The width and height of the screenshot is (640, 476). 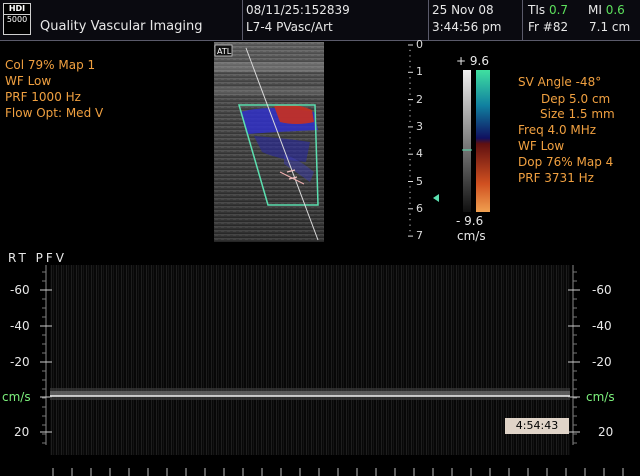 I want to click on color-map-setting: Col 79% Map 1, so click(x=50, y=65).